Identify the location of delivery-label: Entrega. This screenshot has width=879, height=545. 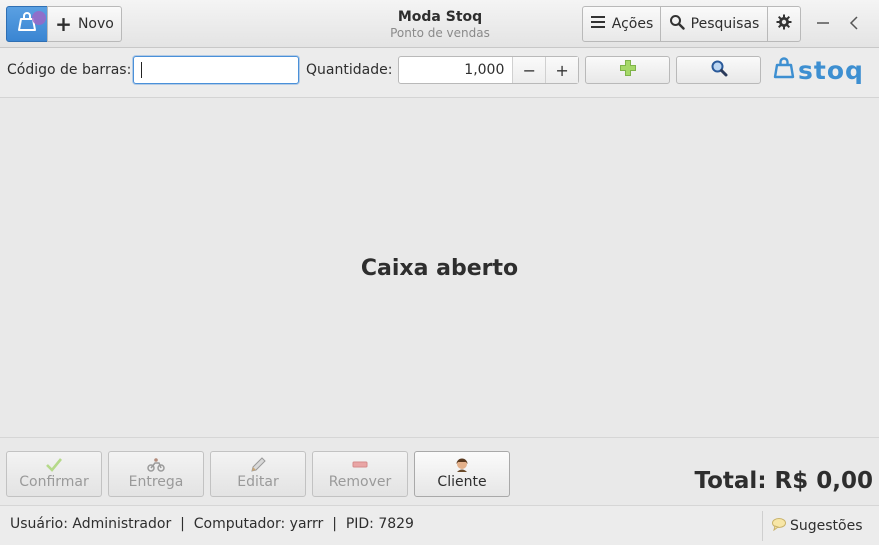
(156, 482).